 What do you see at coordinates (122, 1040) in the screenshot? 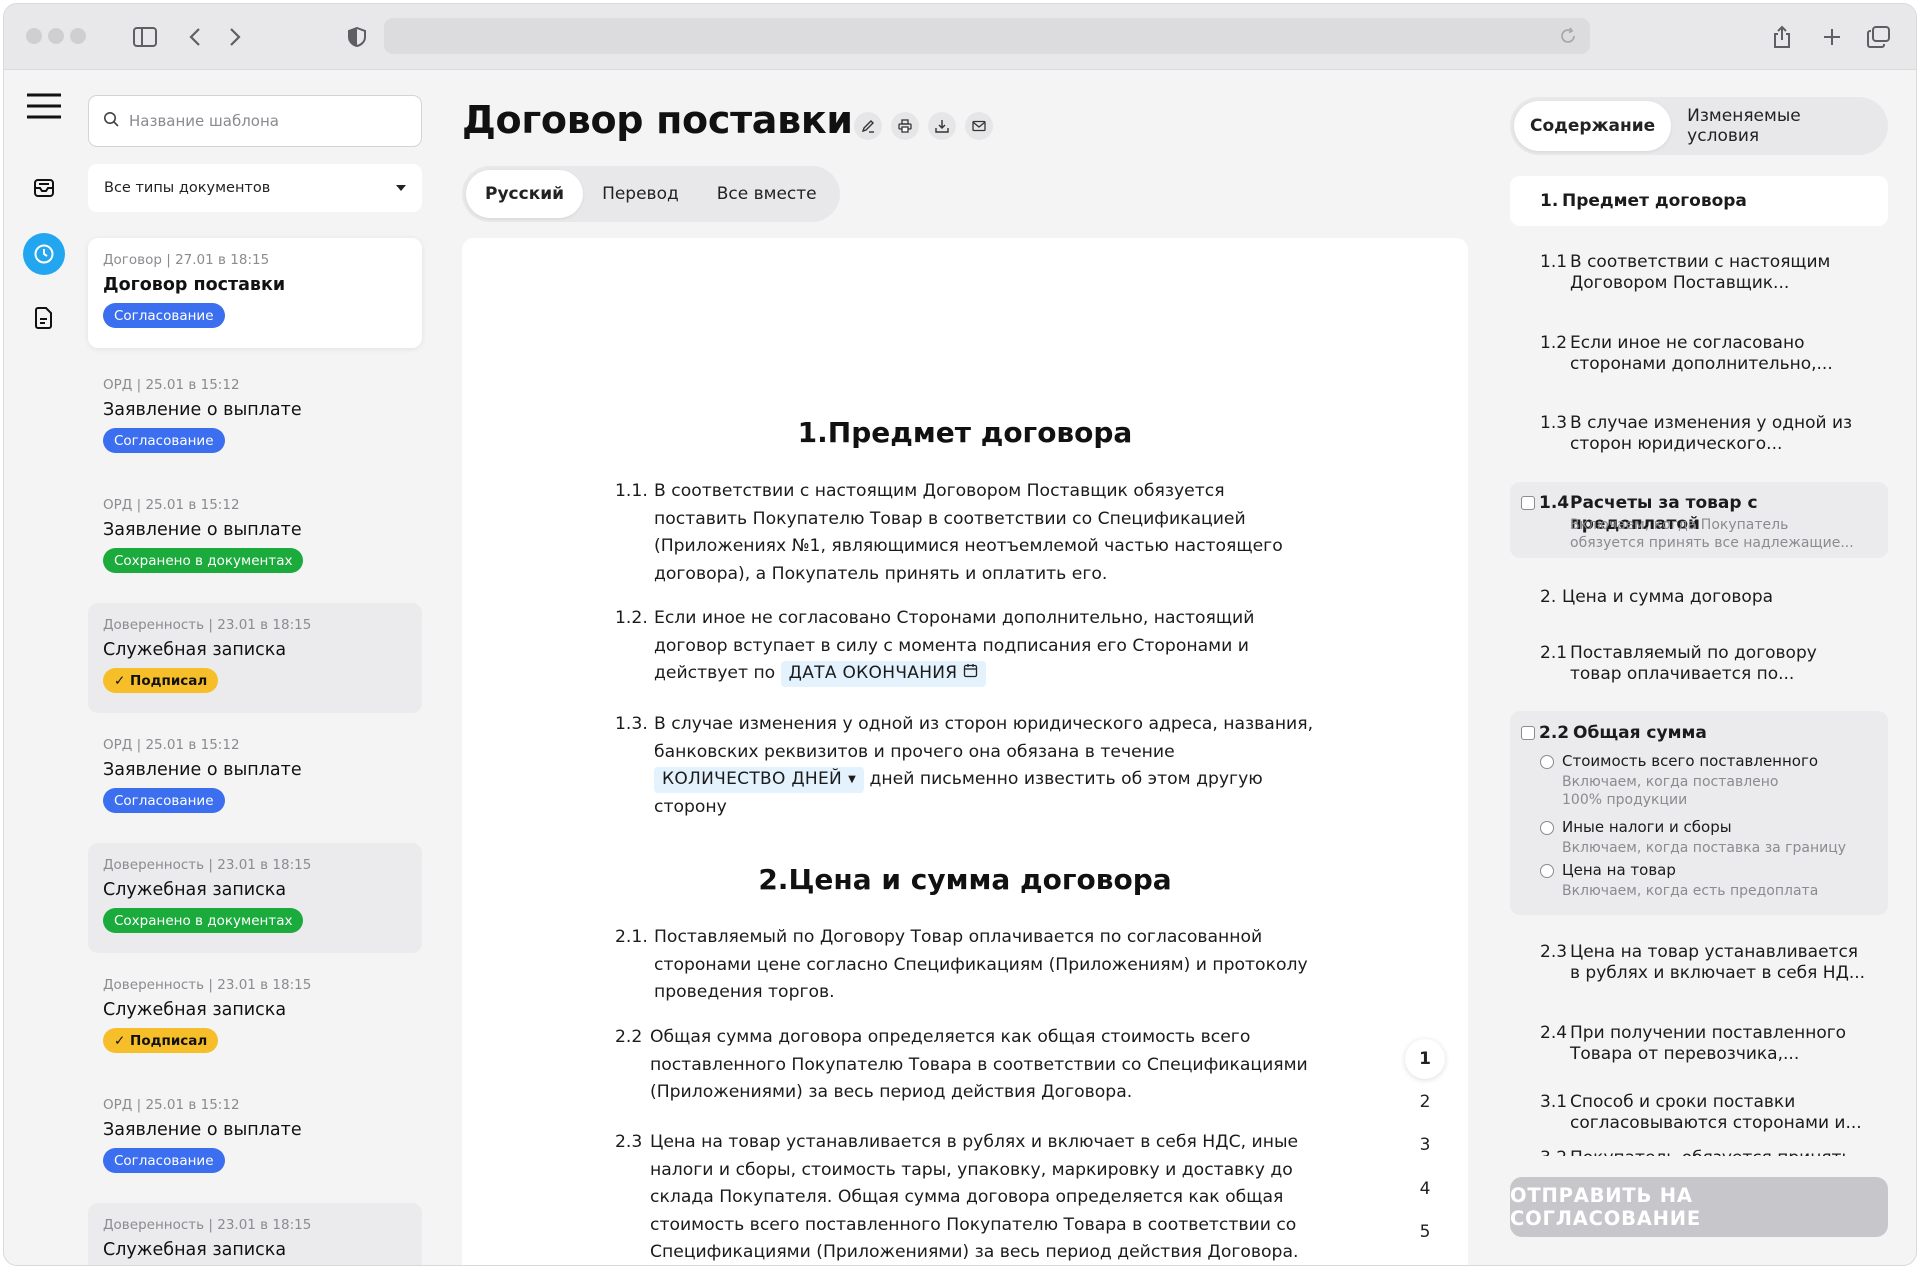
I see `check-icon: ✓` at bounding box center [122, 1040].